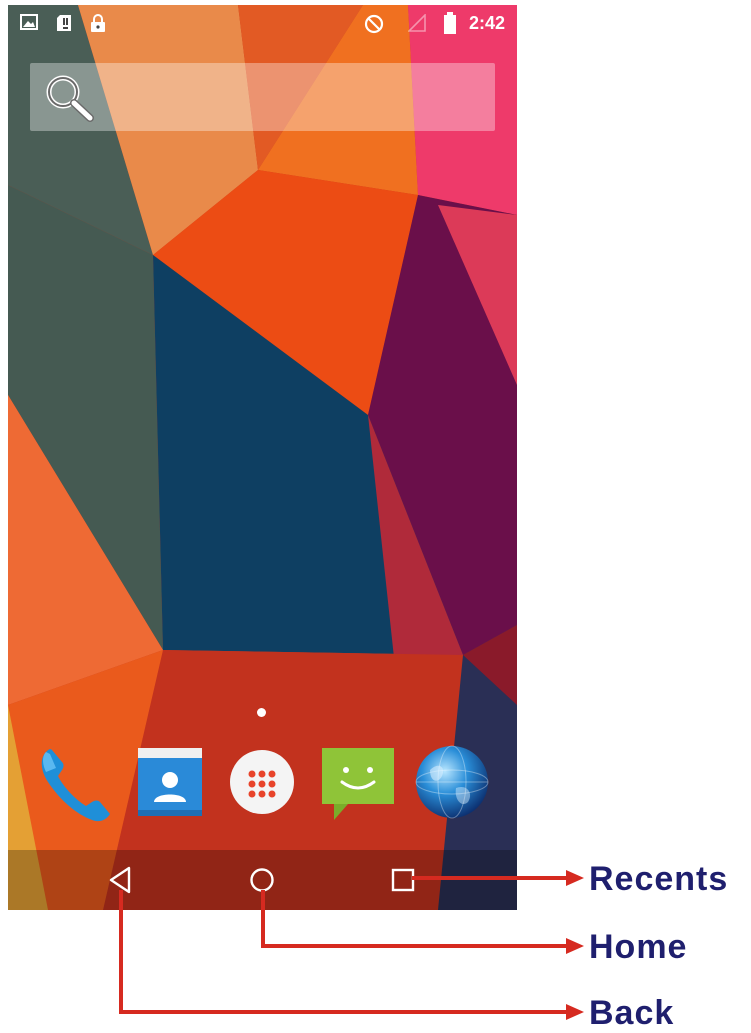 The image size is (751, 1033). Describe the element at coordinates (575, 878) in the screenshot. I see `recents-arrowhead` at that location.